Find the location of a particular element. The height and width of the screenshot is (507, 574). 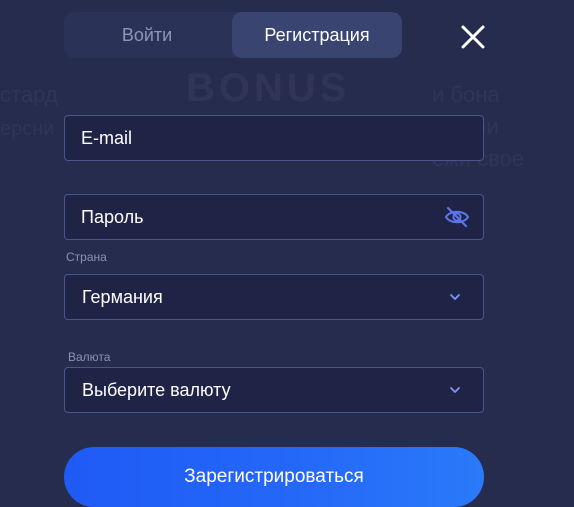

tab-register: Регистрация is located at coordinates (317, 35).